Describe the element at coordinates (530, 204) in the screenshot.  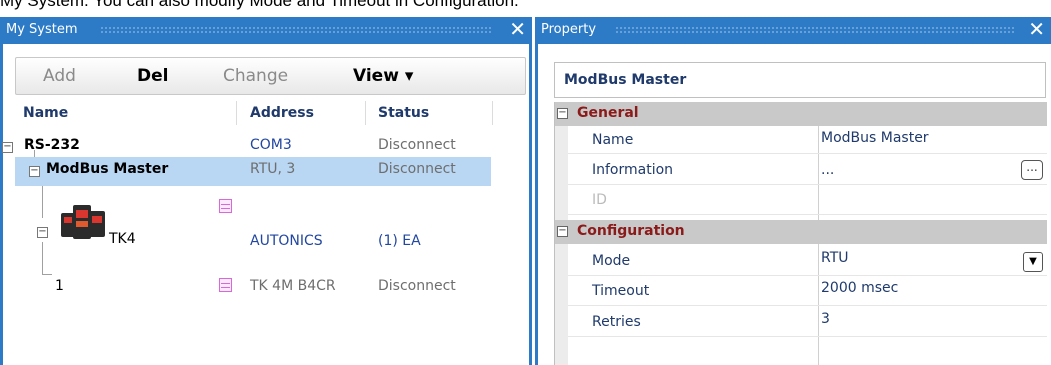
I see `panel-border-right` at that location.